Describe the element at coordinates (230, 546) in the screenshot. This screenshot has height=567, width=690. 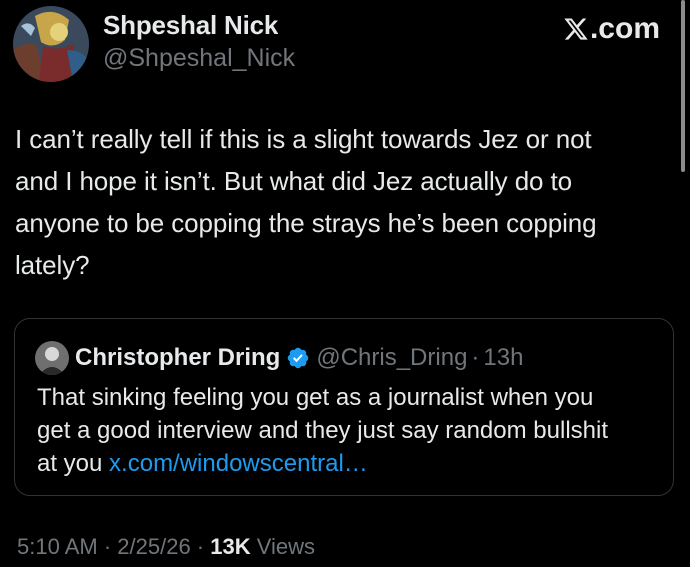
I see `views-count: 13K` at that location.